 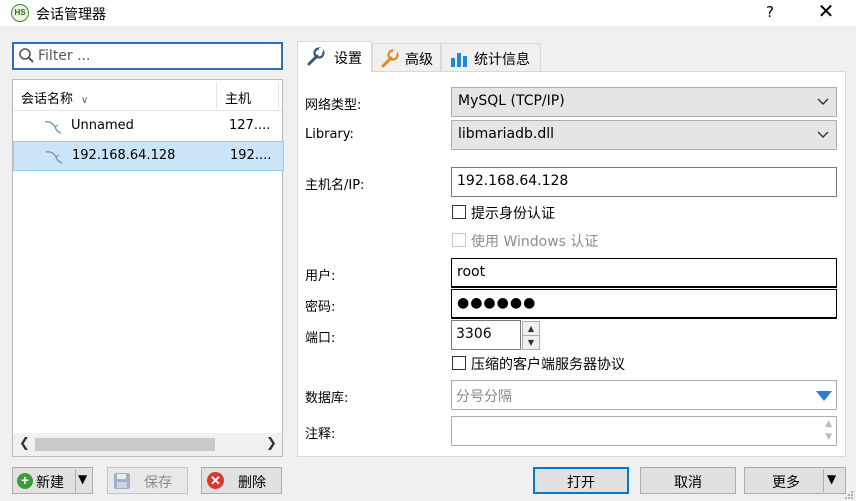 What do you see at coordinates (581, 483) in the screenshot?
I see `open-button-label: 打开` at bounding box center [581, 483].